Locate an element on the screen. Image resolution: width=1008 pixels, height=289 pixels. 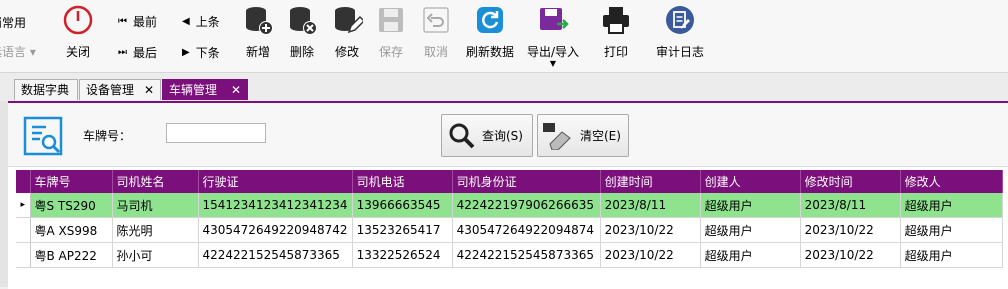
audit-log-button: 审计日志 is located at coordinates (680, 32).